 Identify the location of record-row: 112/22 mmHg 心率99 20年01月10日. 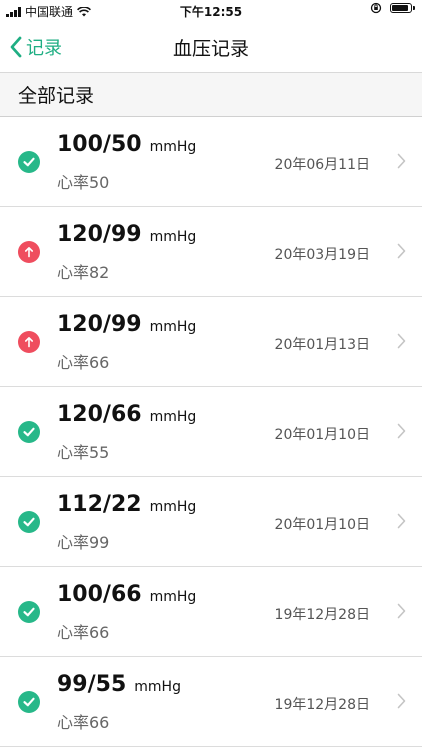
(211, 522).